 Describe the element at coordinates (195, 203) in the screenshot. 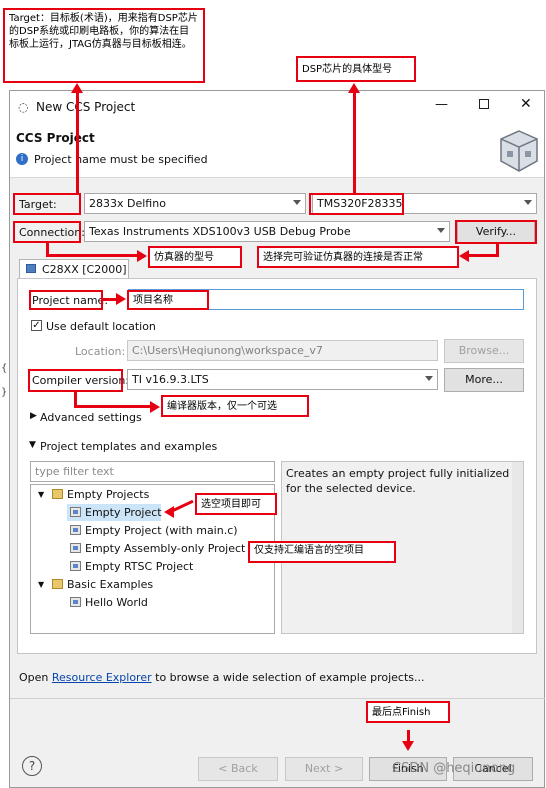

I see `target-family-select: 2833x Delfino` at that location.